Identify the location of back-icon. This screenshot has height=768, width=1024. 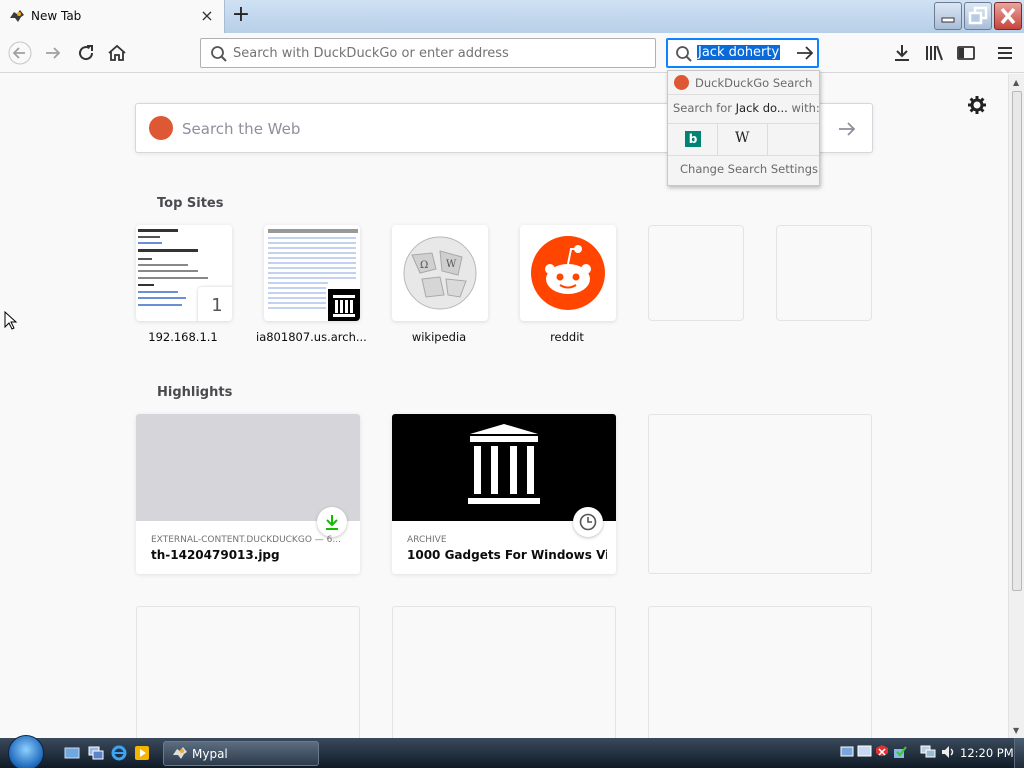
(20, 53).